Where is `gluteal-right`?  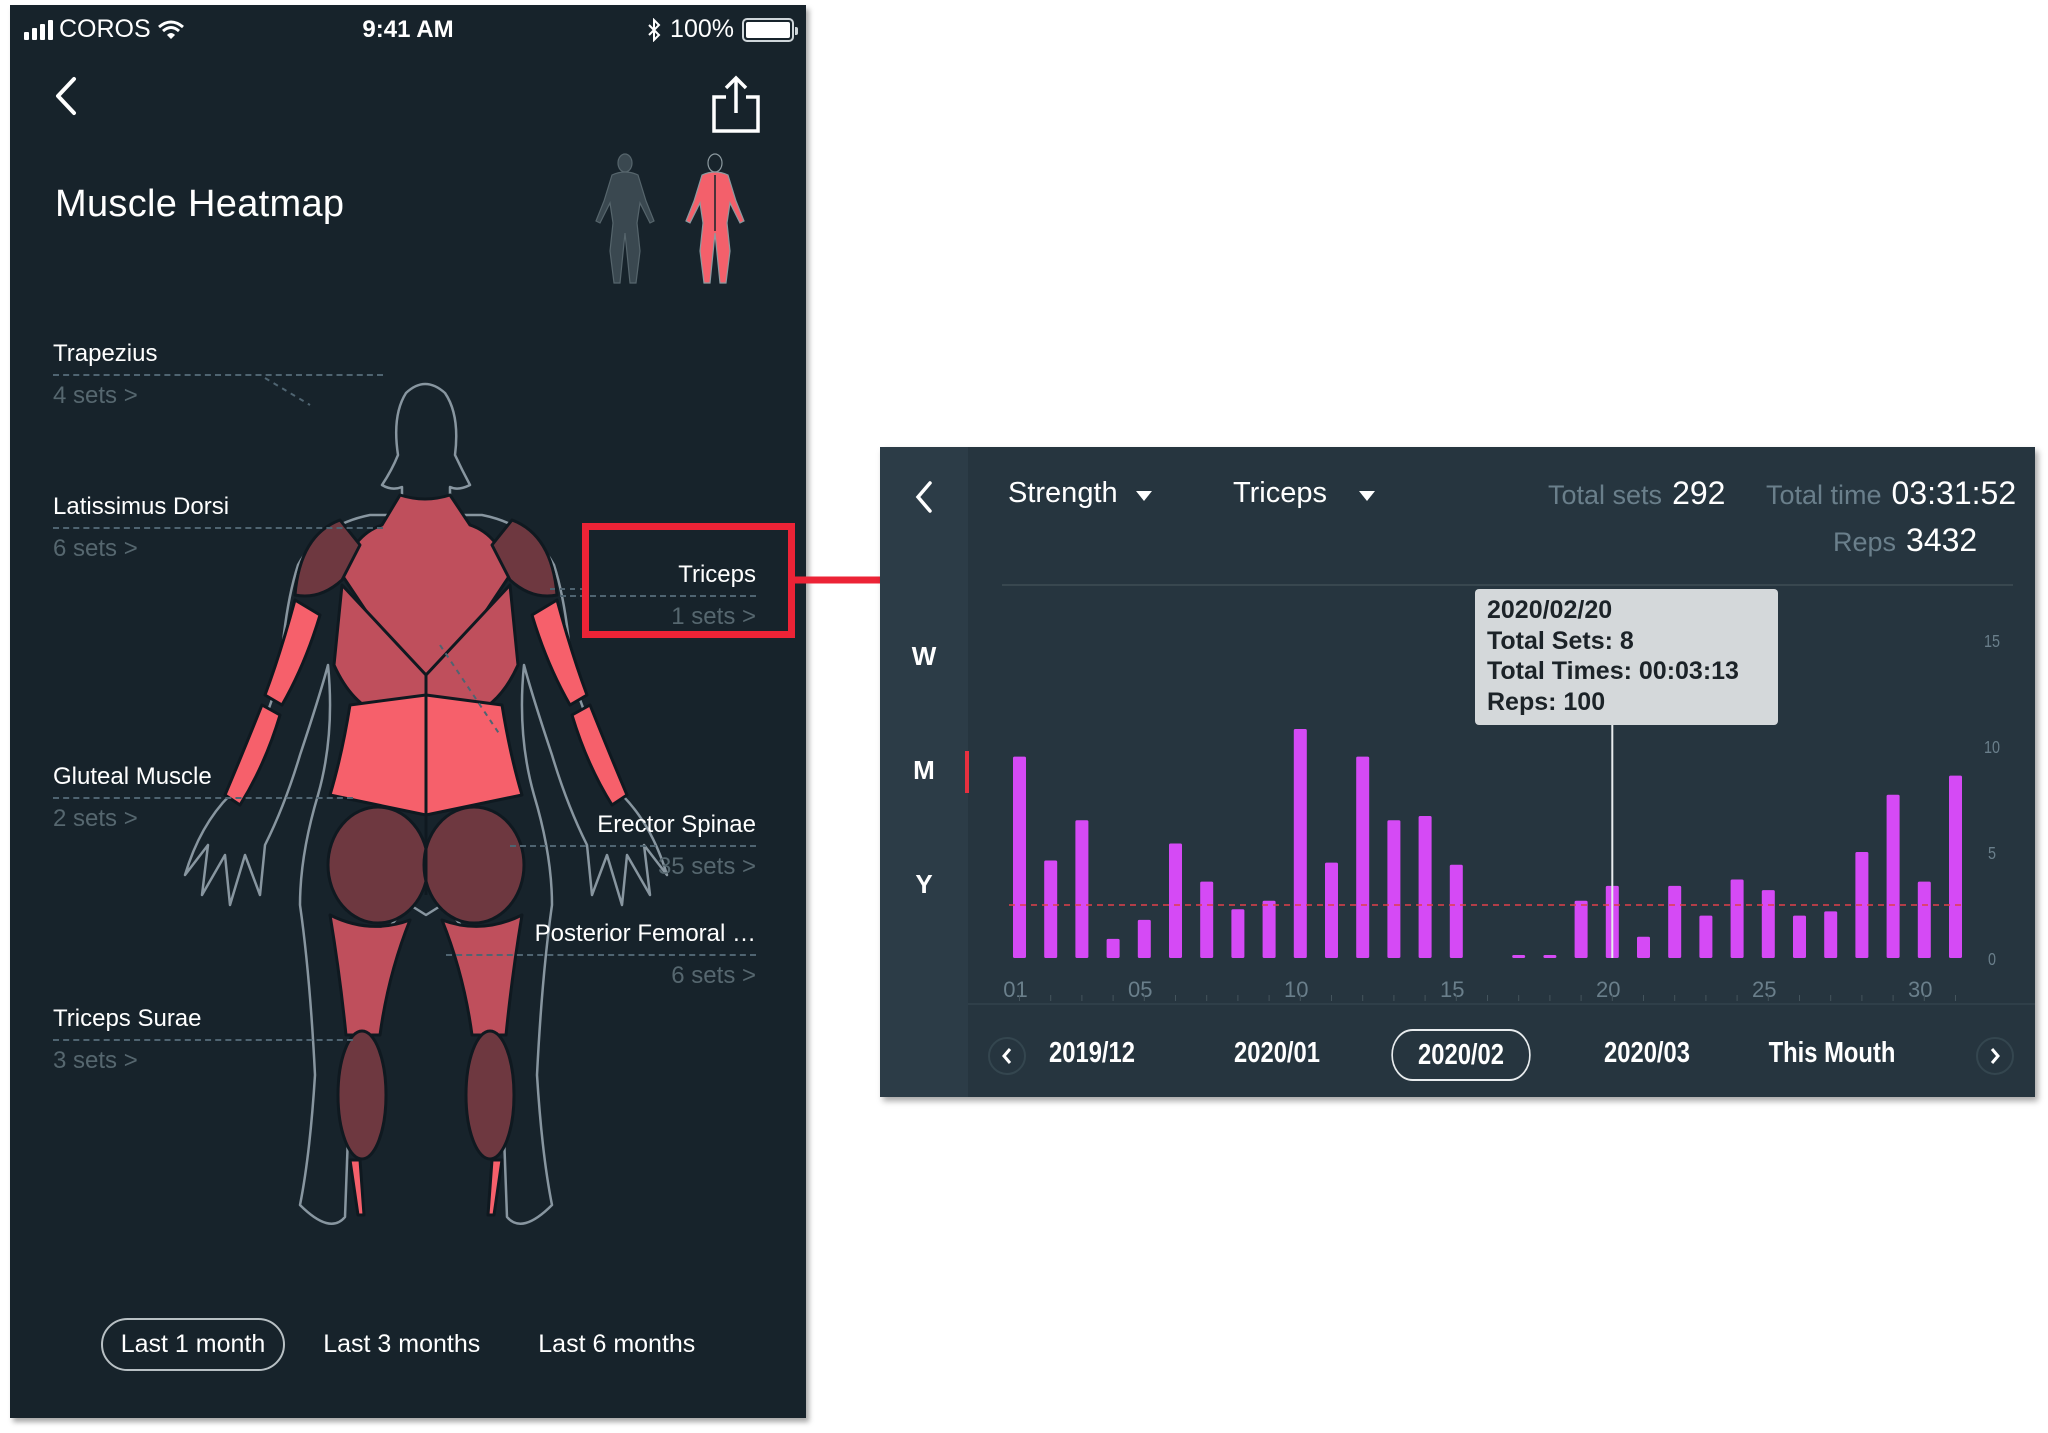 gluteal-right is located at coordinates (474, 865).